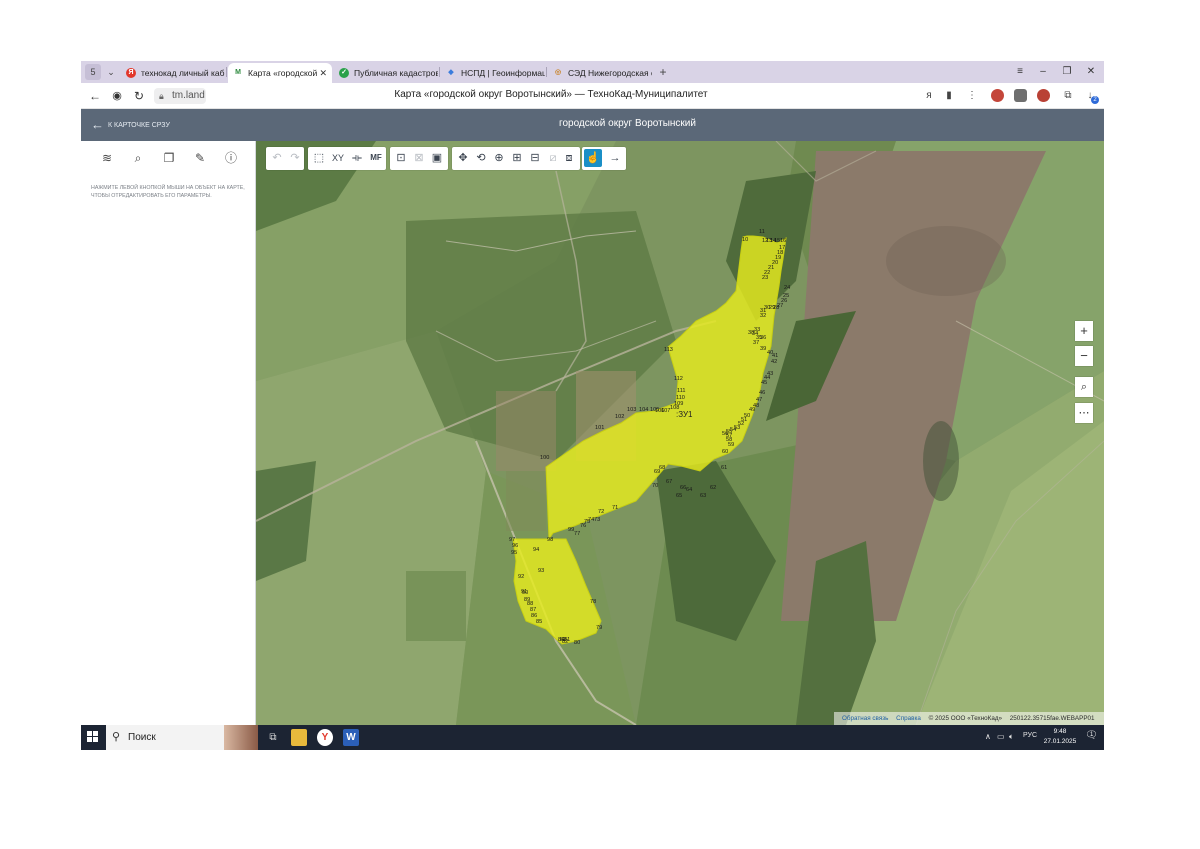  What do you see at coordinates (299, 737) in the screenshot?
I see `file-explorer-icon` at bounding box center [299, 737].